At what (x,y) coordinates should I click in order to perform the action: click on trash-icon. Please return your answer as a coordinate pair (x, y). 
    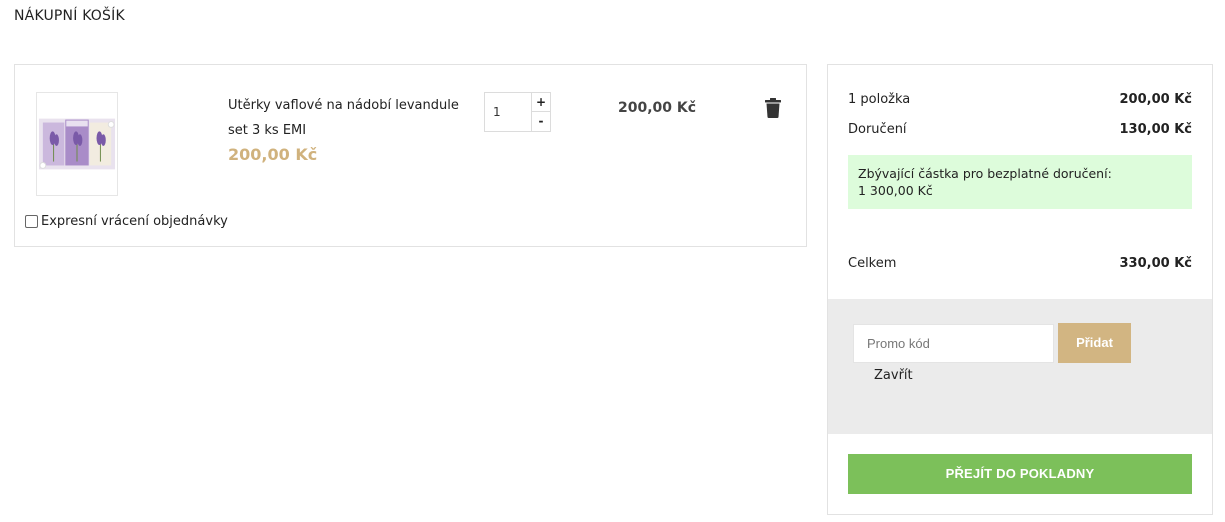
    Looking at the image, I should click on (773, 108).